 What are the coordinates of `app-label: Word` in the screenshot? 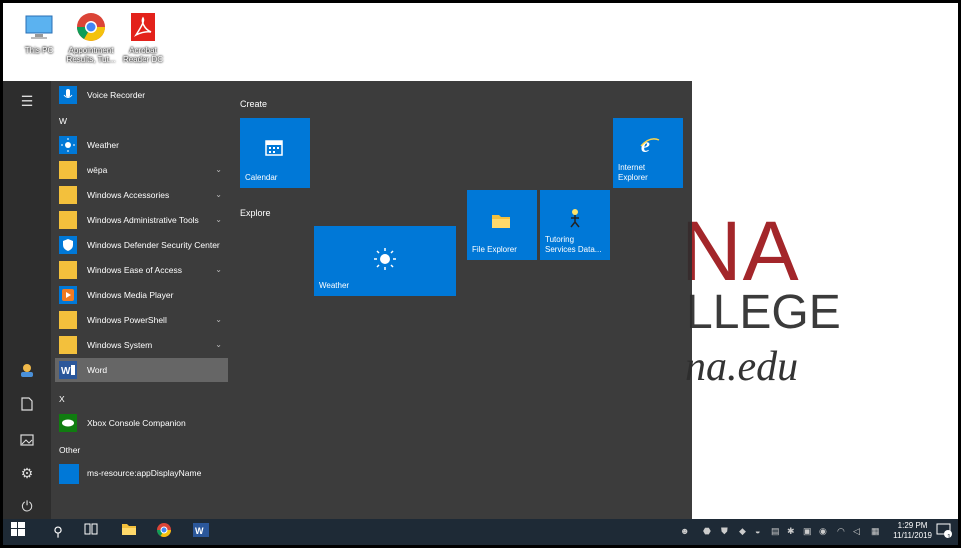 It's located at (97, 370).